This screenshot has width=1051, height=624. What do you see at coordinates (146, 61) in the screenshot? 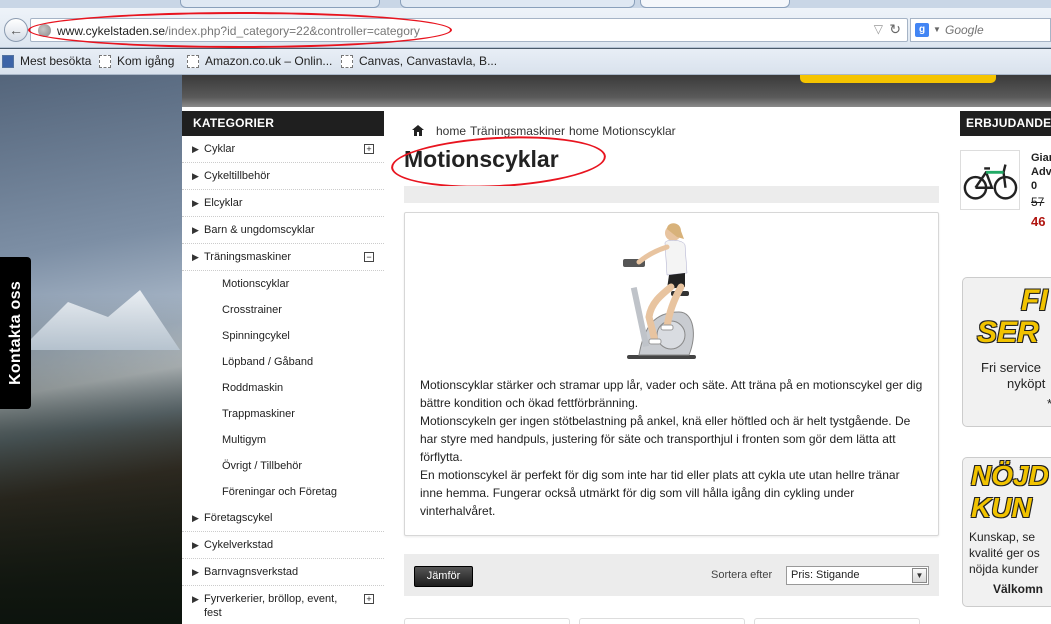
I see `bookmark-label: Kom igång` at bounding box center [146, 61].